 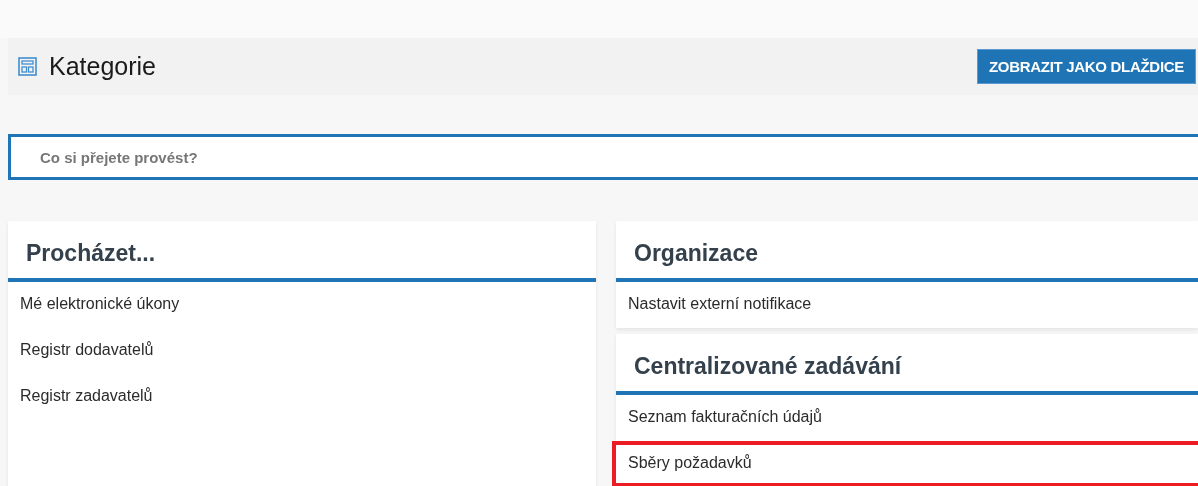 I want to click on category-link: Seznam fakturačních údajů, so click(x=905, y=418).